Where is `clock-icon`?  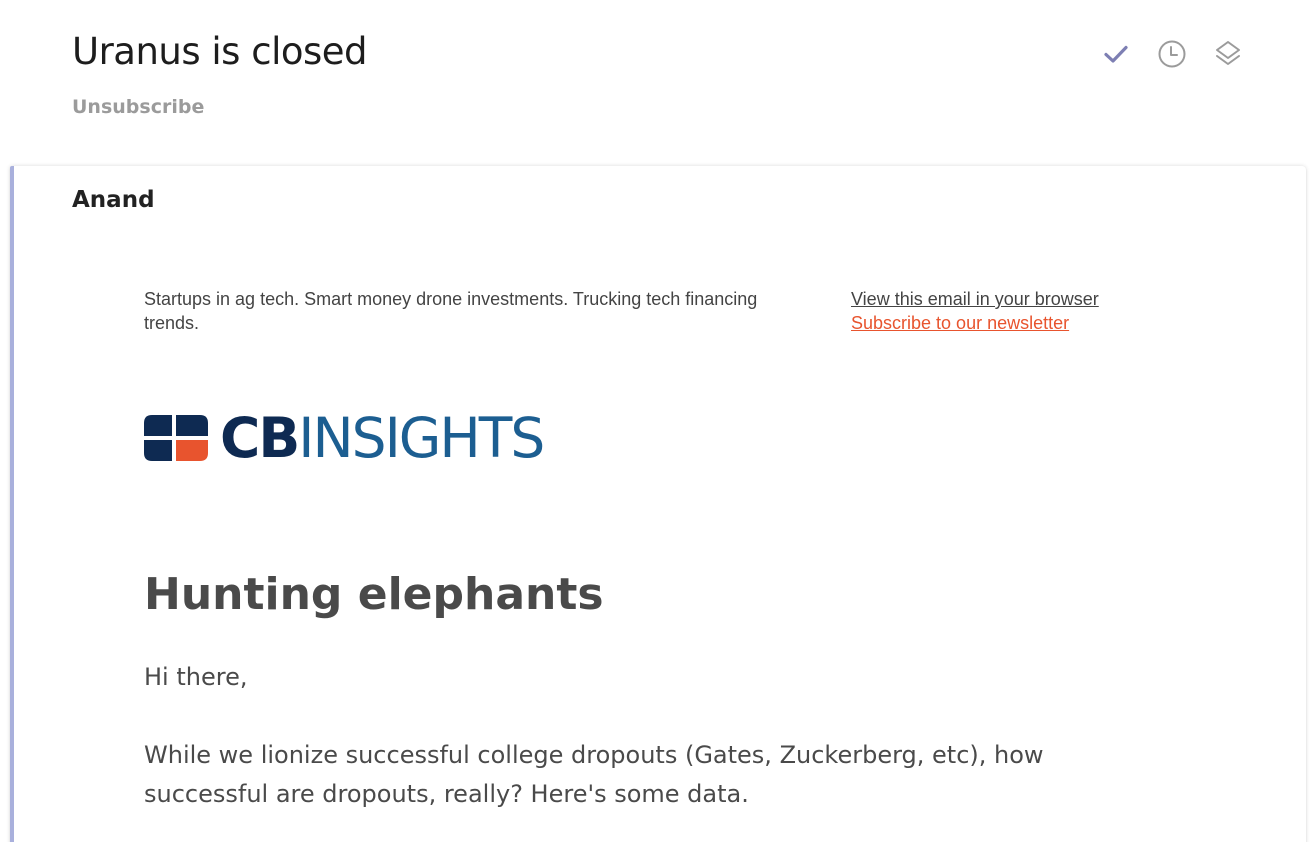 clock-icon is located at coordinates (1172, 54).